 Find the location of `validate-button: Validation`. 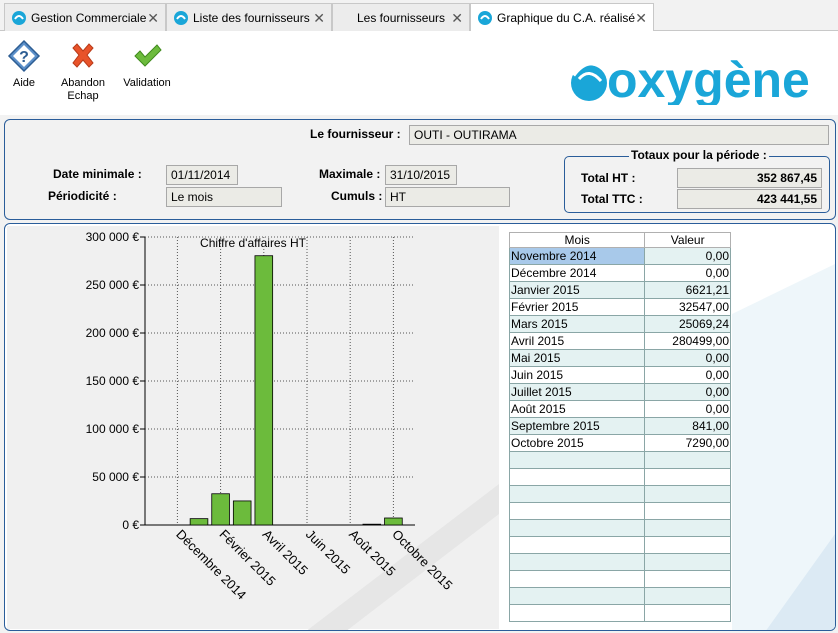

validate-button: Validation is located at coordinates (147, 64).